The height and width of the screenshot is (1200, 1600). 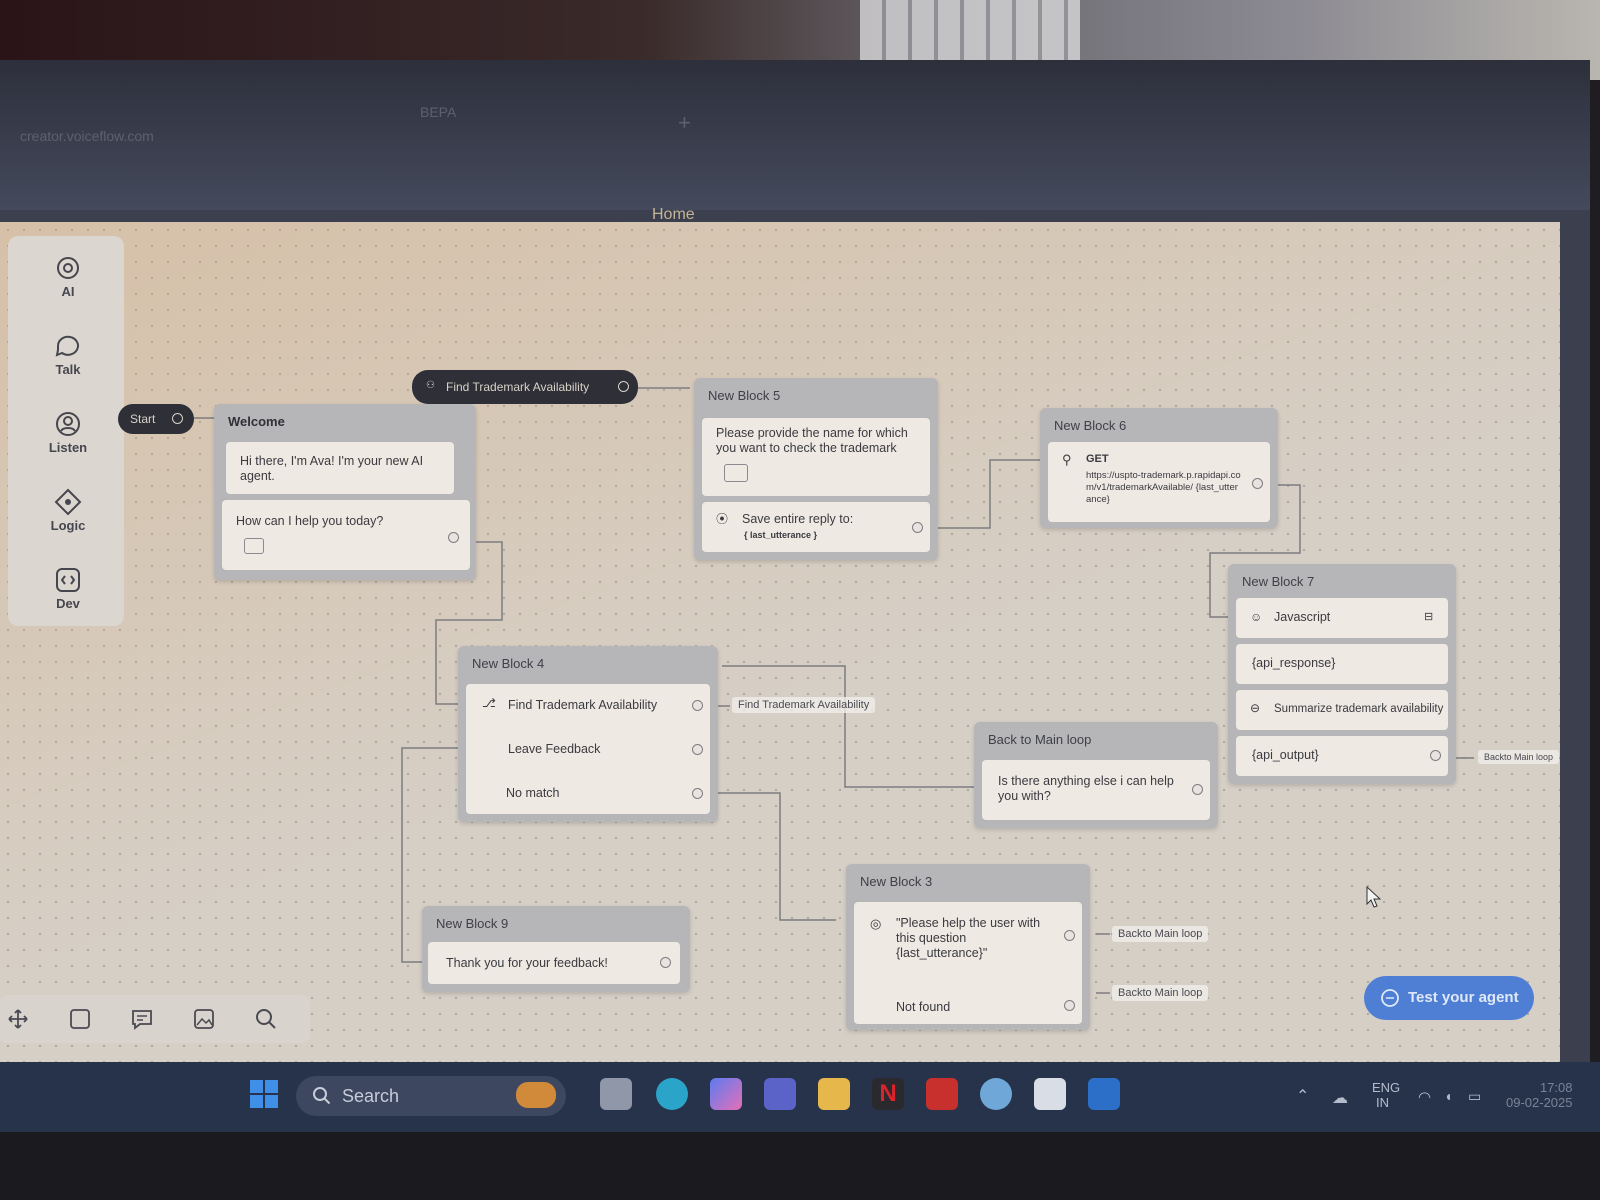 I want to click on copilot-icon, so click(x=726, y=1094).